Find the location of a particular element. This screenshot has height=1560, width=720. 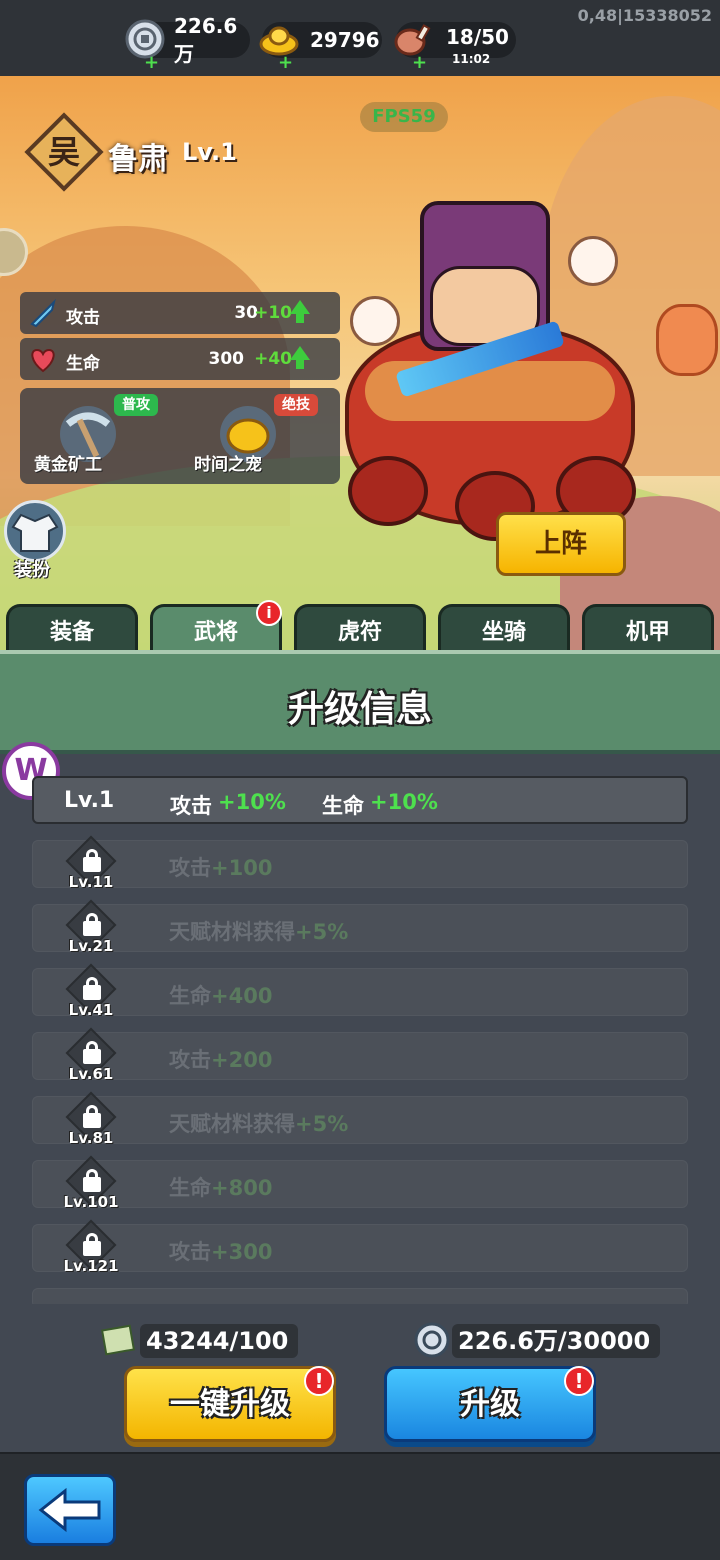

skills-panel: 普攻 黄金矿工 绝技 时间之宠 is located at coordinates (180, 436).